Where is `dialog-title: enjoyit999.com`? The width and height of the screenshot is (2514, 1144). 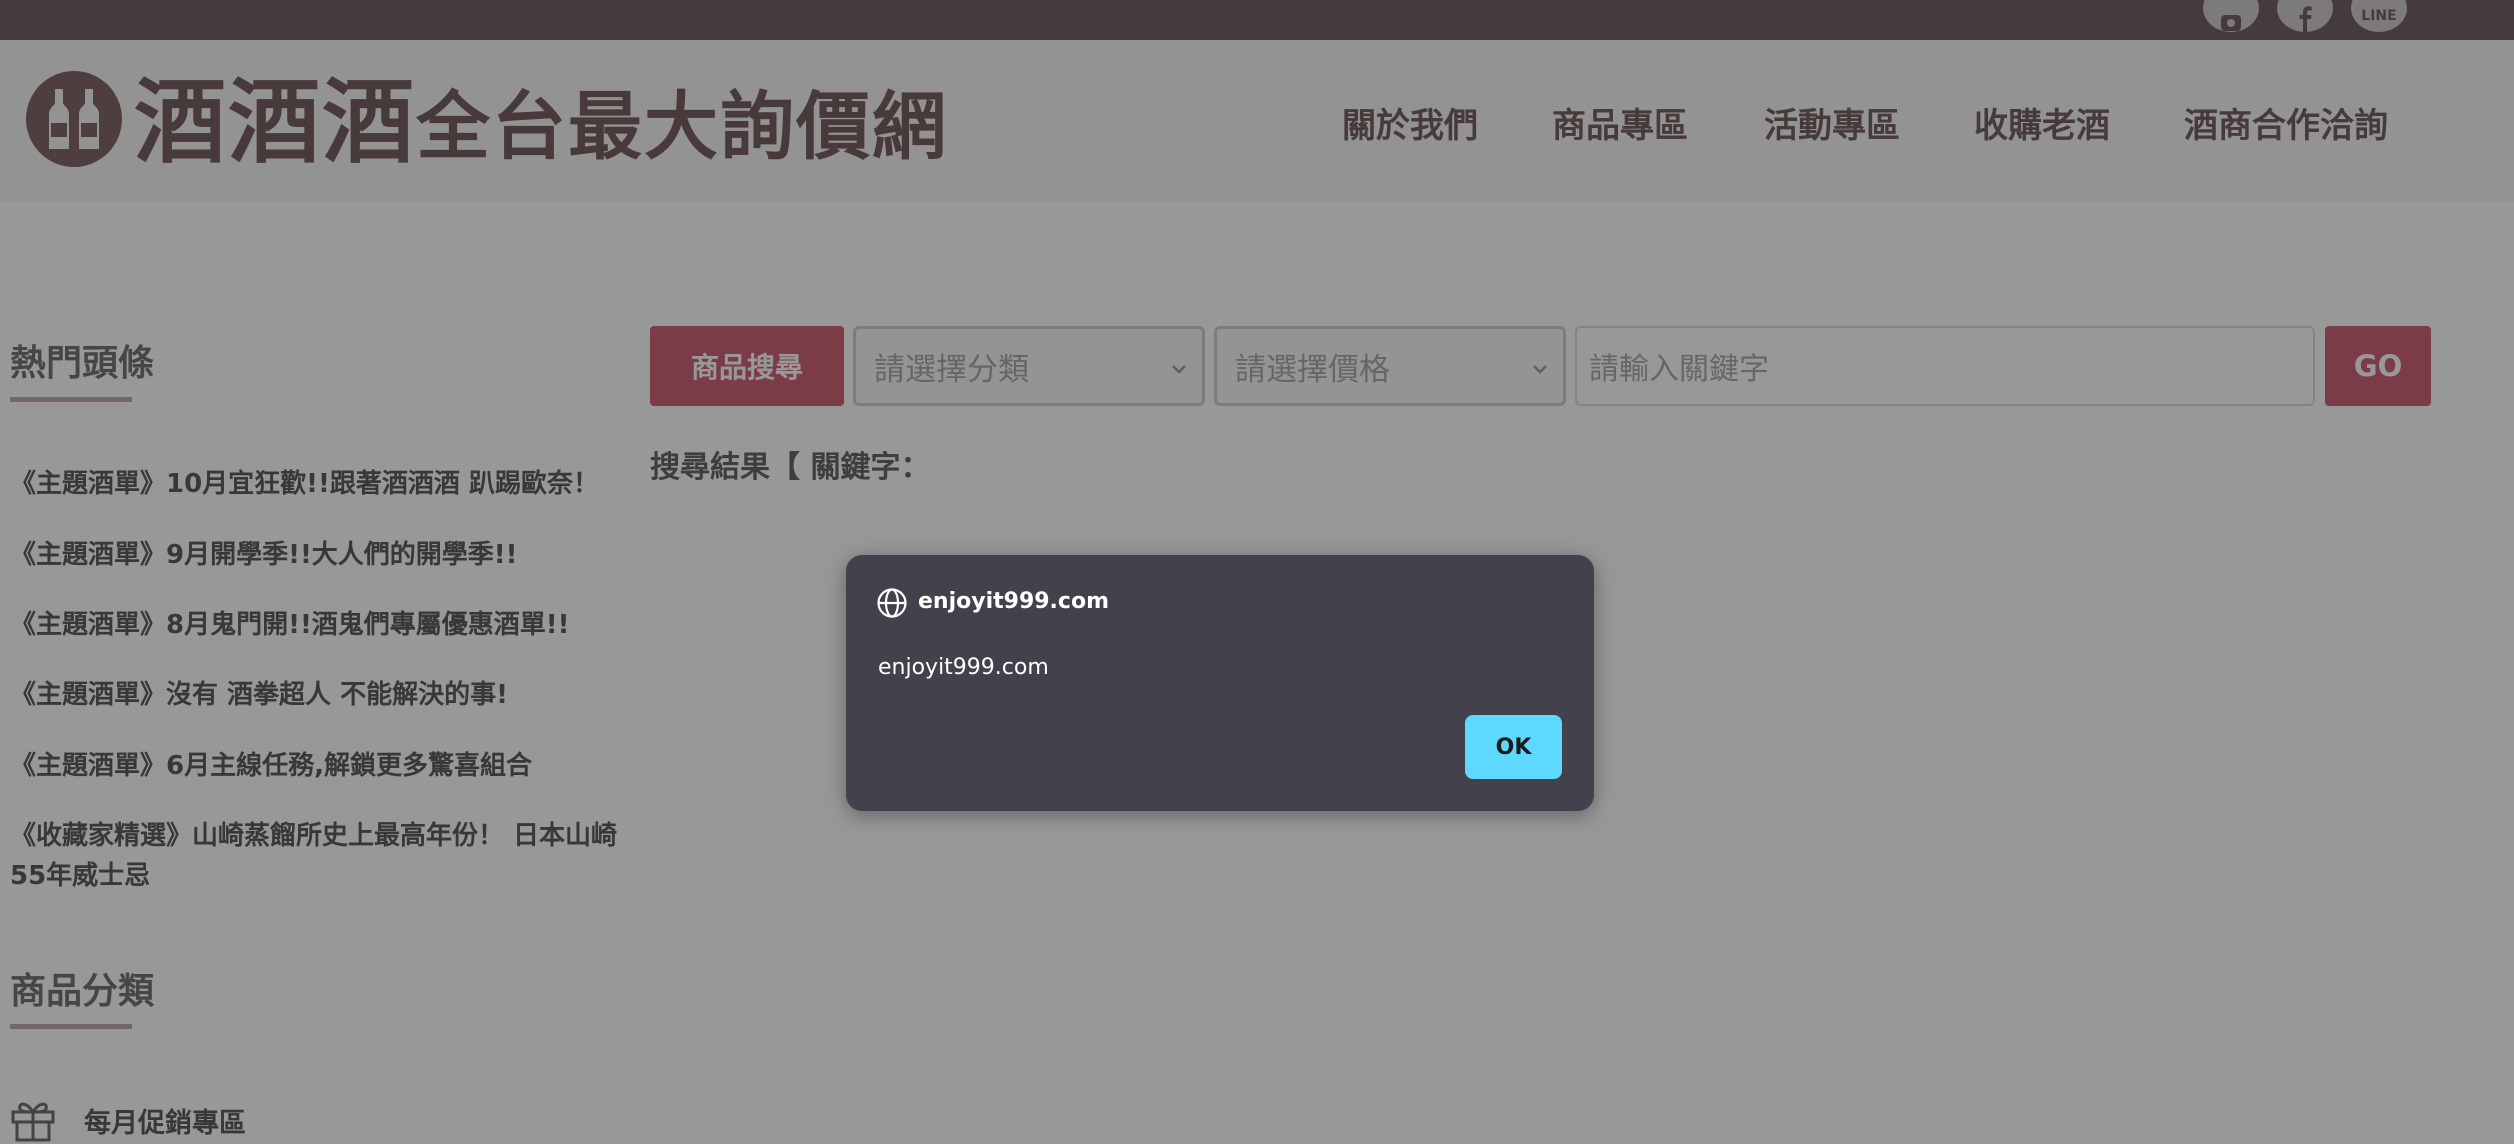
dialog-title: enjoyit999.com is located at coordinates (1013, 601).